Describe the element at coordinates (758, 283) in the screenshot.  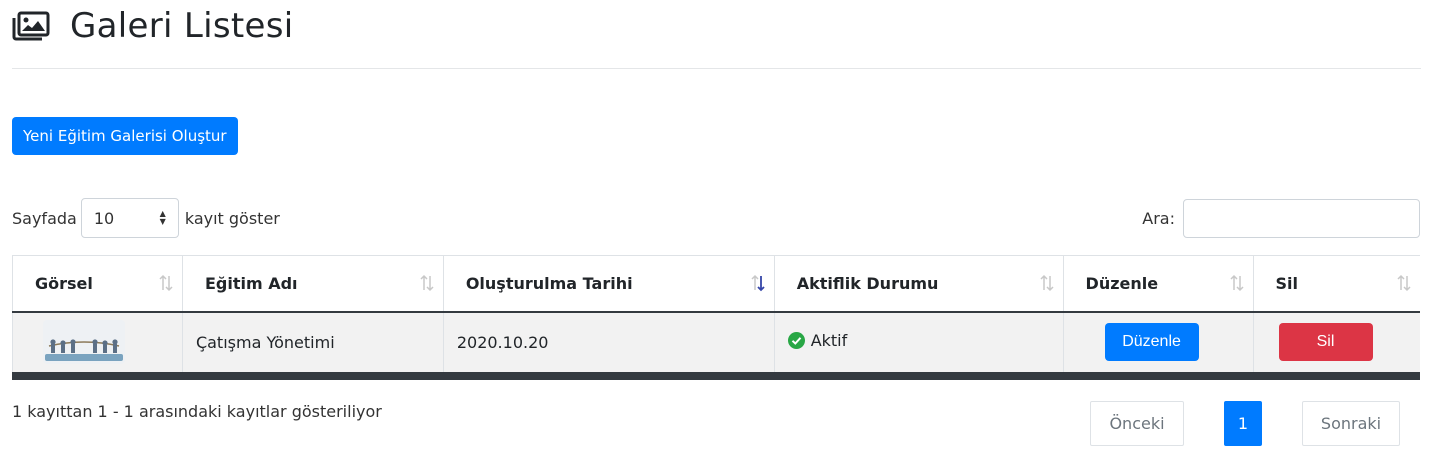
I see `sort-desc-icon` at that location.